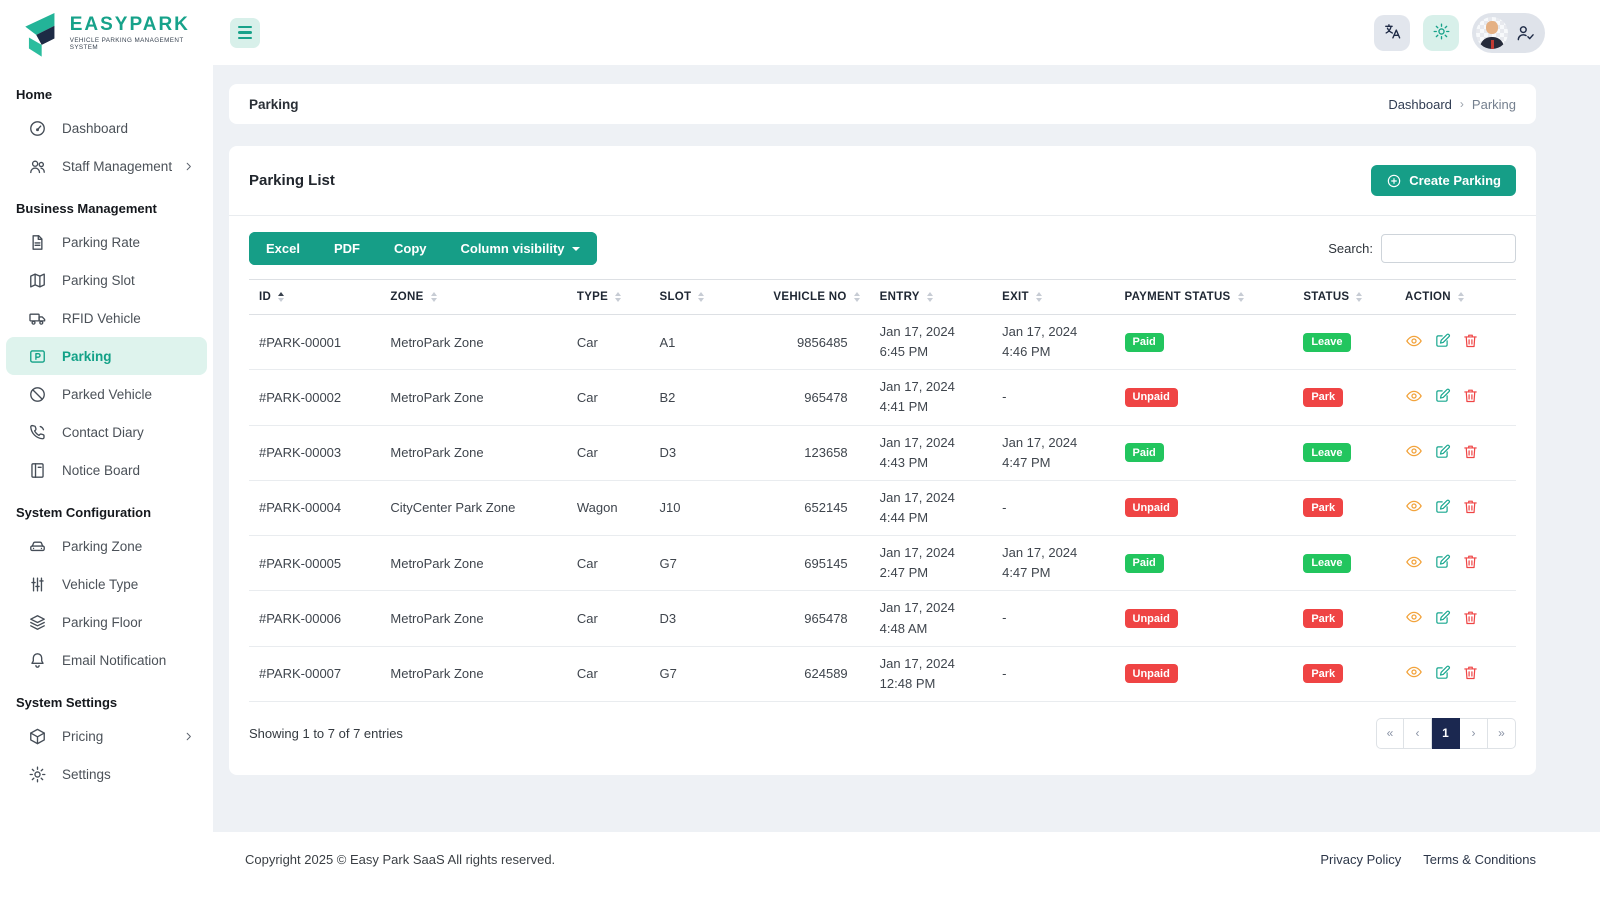  I want to click on table-footer: Showing 1 to 7 of 7 entries «‹ 1 ›», so click(882, 735).